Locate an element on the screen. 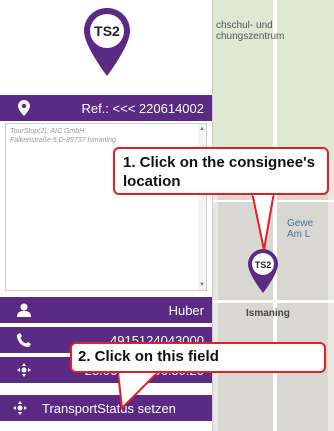  location-marker-icon is located at coordinates (24, 108).